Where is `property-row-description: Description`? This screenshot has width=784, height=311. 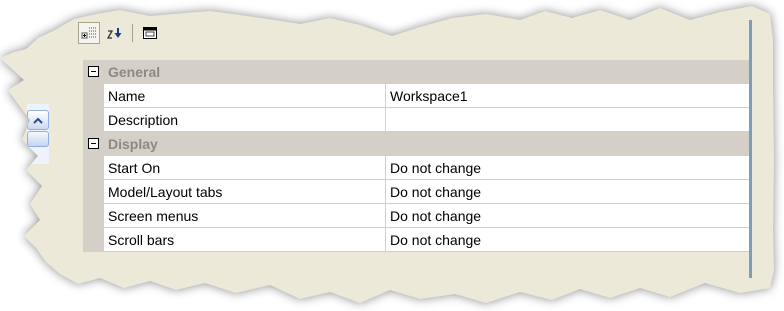 property-row-description: Description is located at coordinates (416, 120).